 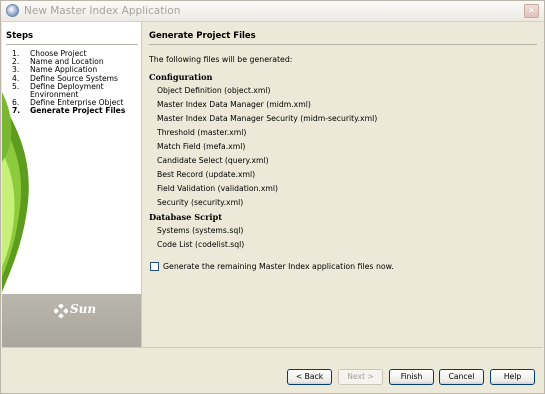 I want to click on help-button: Help, so click(x=512, y=377).